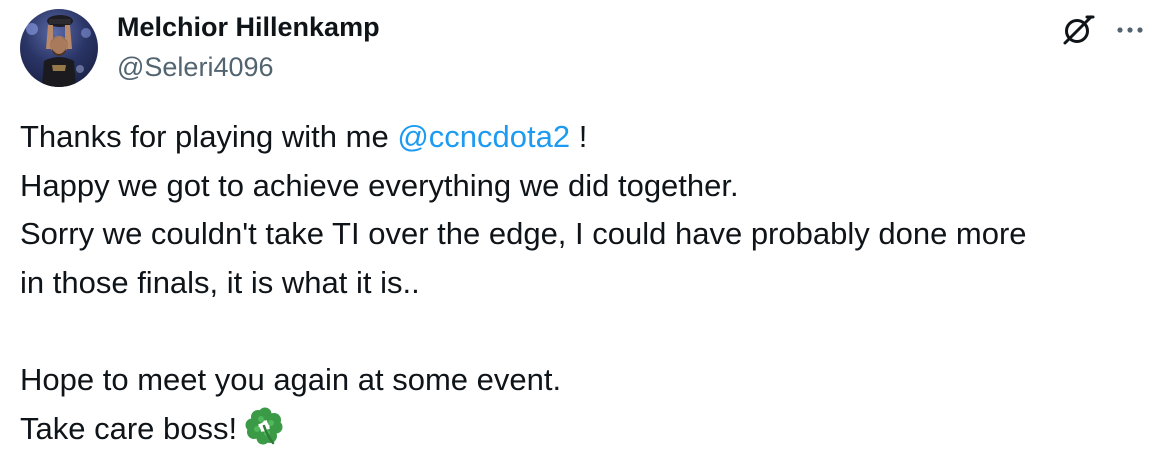 This screenshot has width=1166, height=461. What do you see at coordinates (248, 27) in the screenshot?
I see `author-display-name: Melchior Hillenkamp` at bounding box center [248, 27].